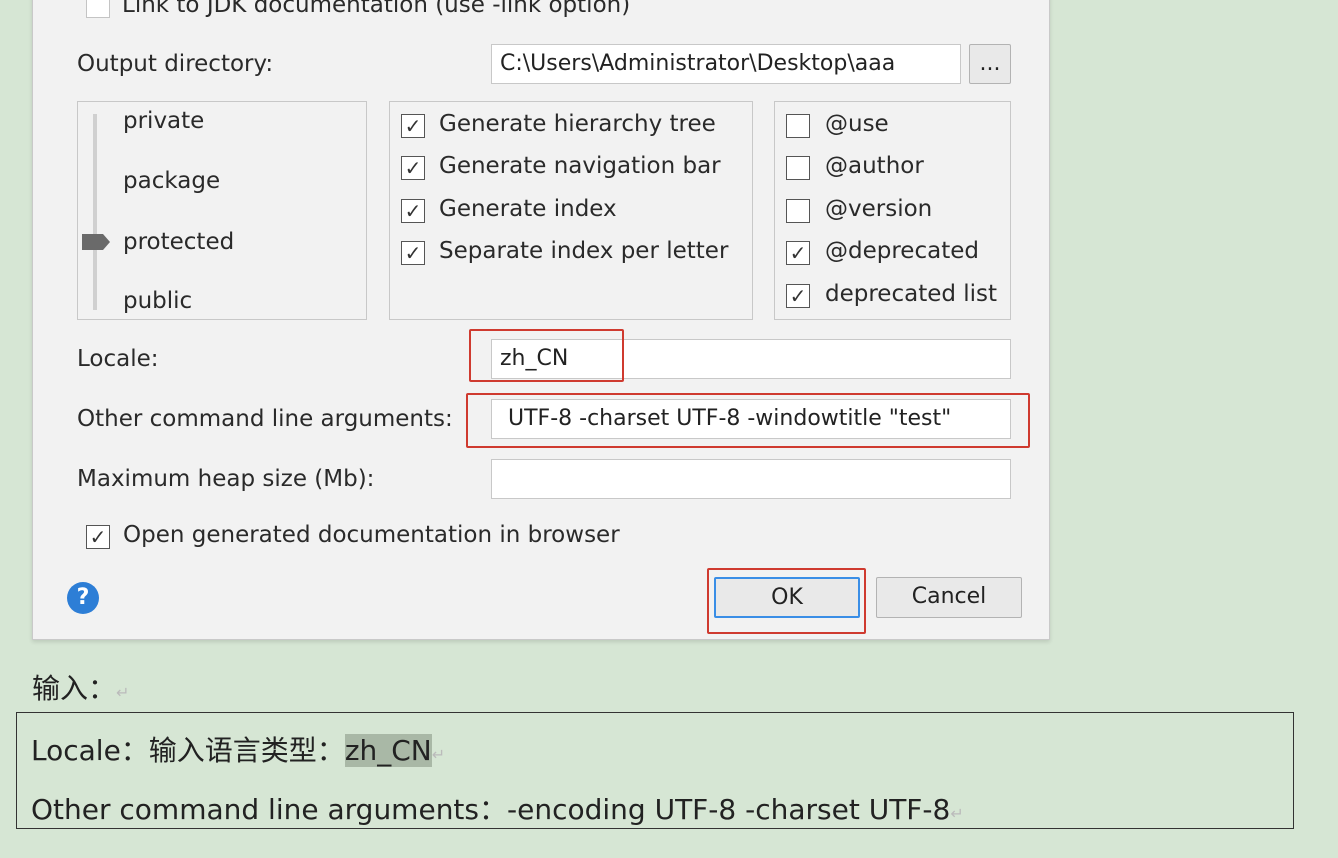 The image size is (1338, 858). I want to click on hierarchy-tree-label: Generate hierarchy tree, so click(577, 124).